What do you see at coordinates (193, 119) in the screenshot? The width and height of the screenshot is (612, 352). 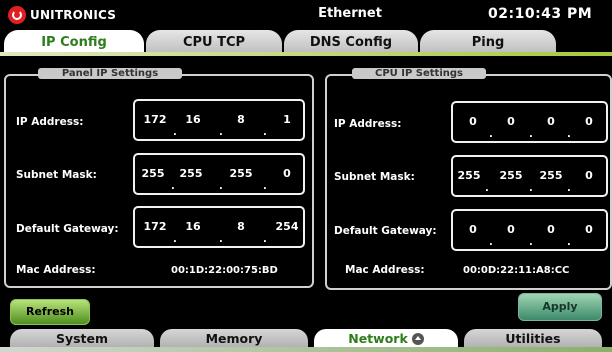 I see `ip-octet: 16` at bounding box center [193, 119].